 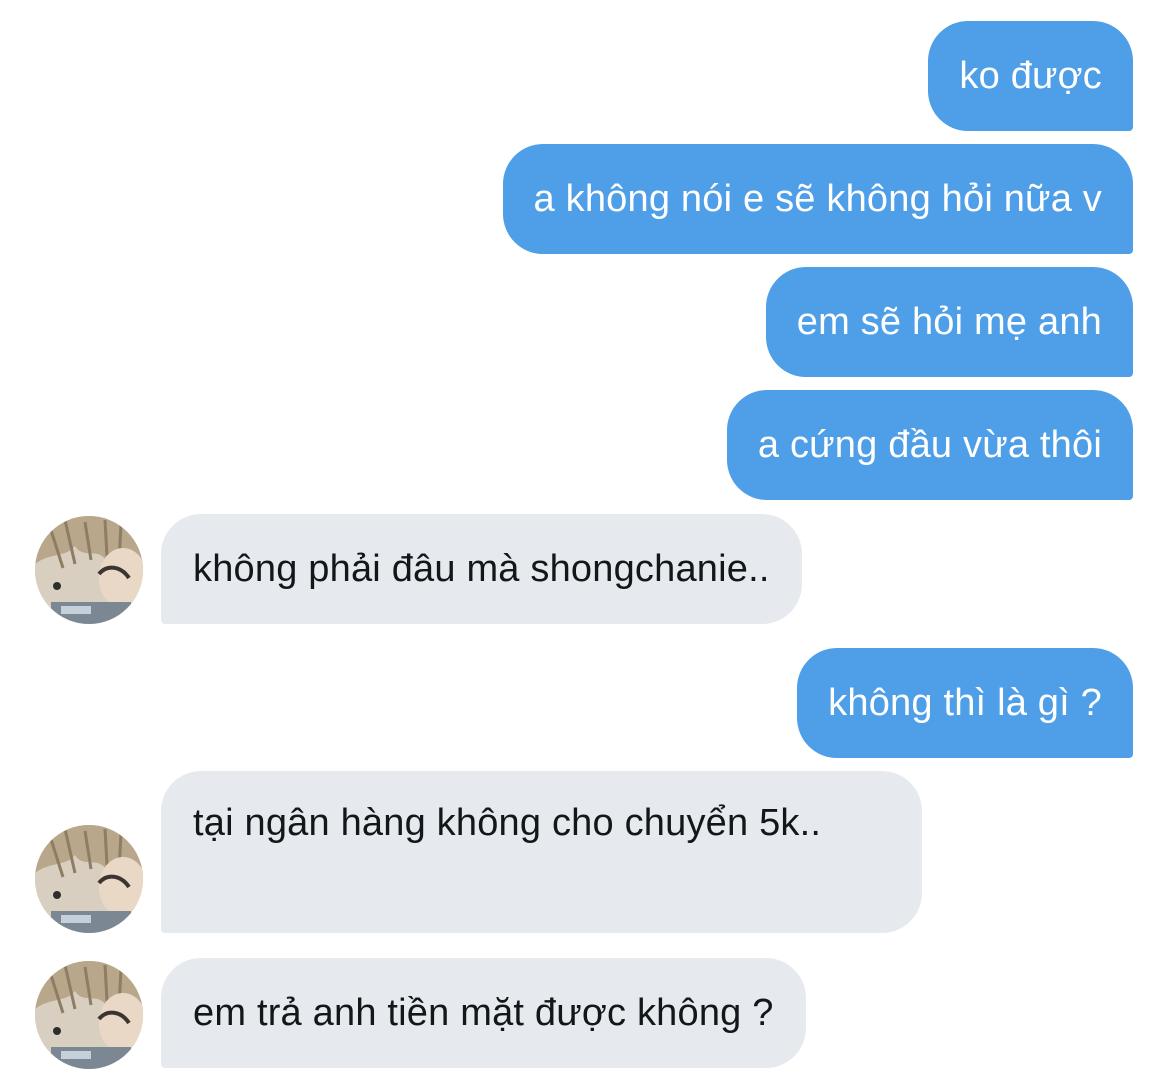 What do you see at coordinates (541, 852) in the screenshot?
I see `received-message: tại ngân hàng không cho chuyển 5k..` at bounding box center [541, 852].